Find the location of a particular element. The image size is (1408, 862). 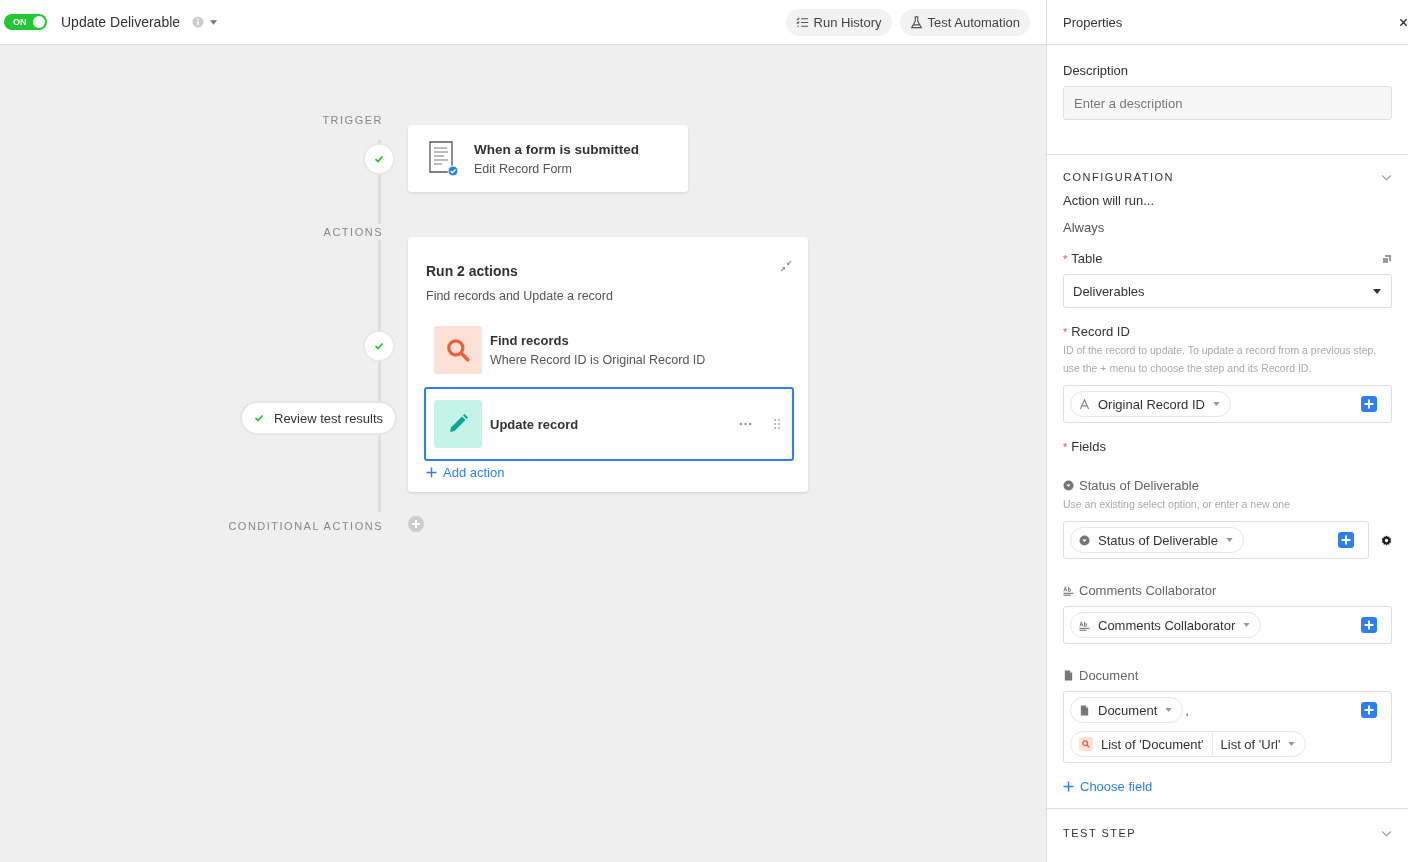

trigger-subtitle: Edit Record Form is located at coordinates (523, 168).